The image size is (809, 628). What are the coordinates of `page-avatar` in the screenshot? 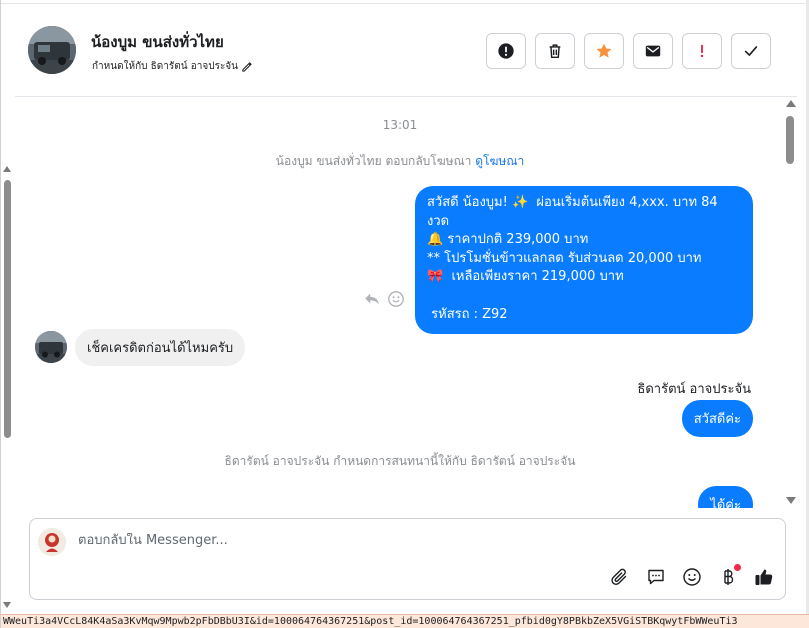 It's located at (52, 542).